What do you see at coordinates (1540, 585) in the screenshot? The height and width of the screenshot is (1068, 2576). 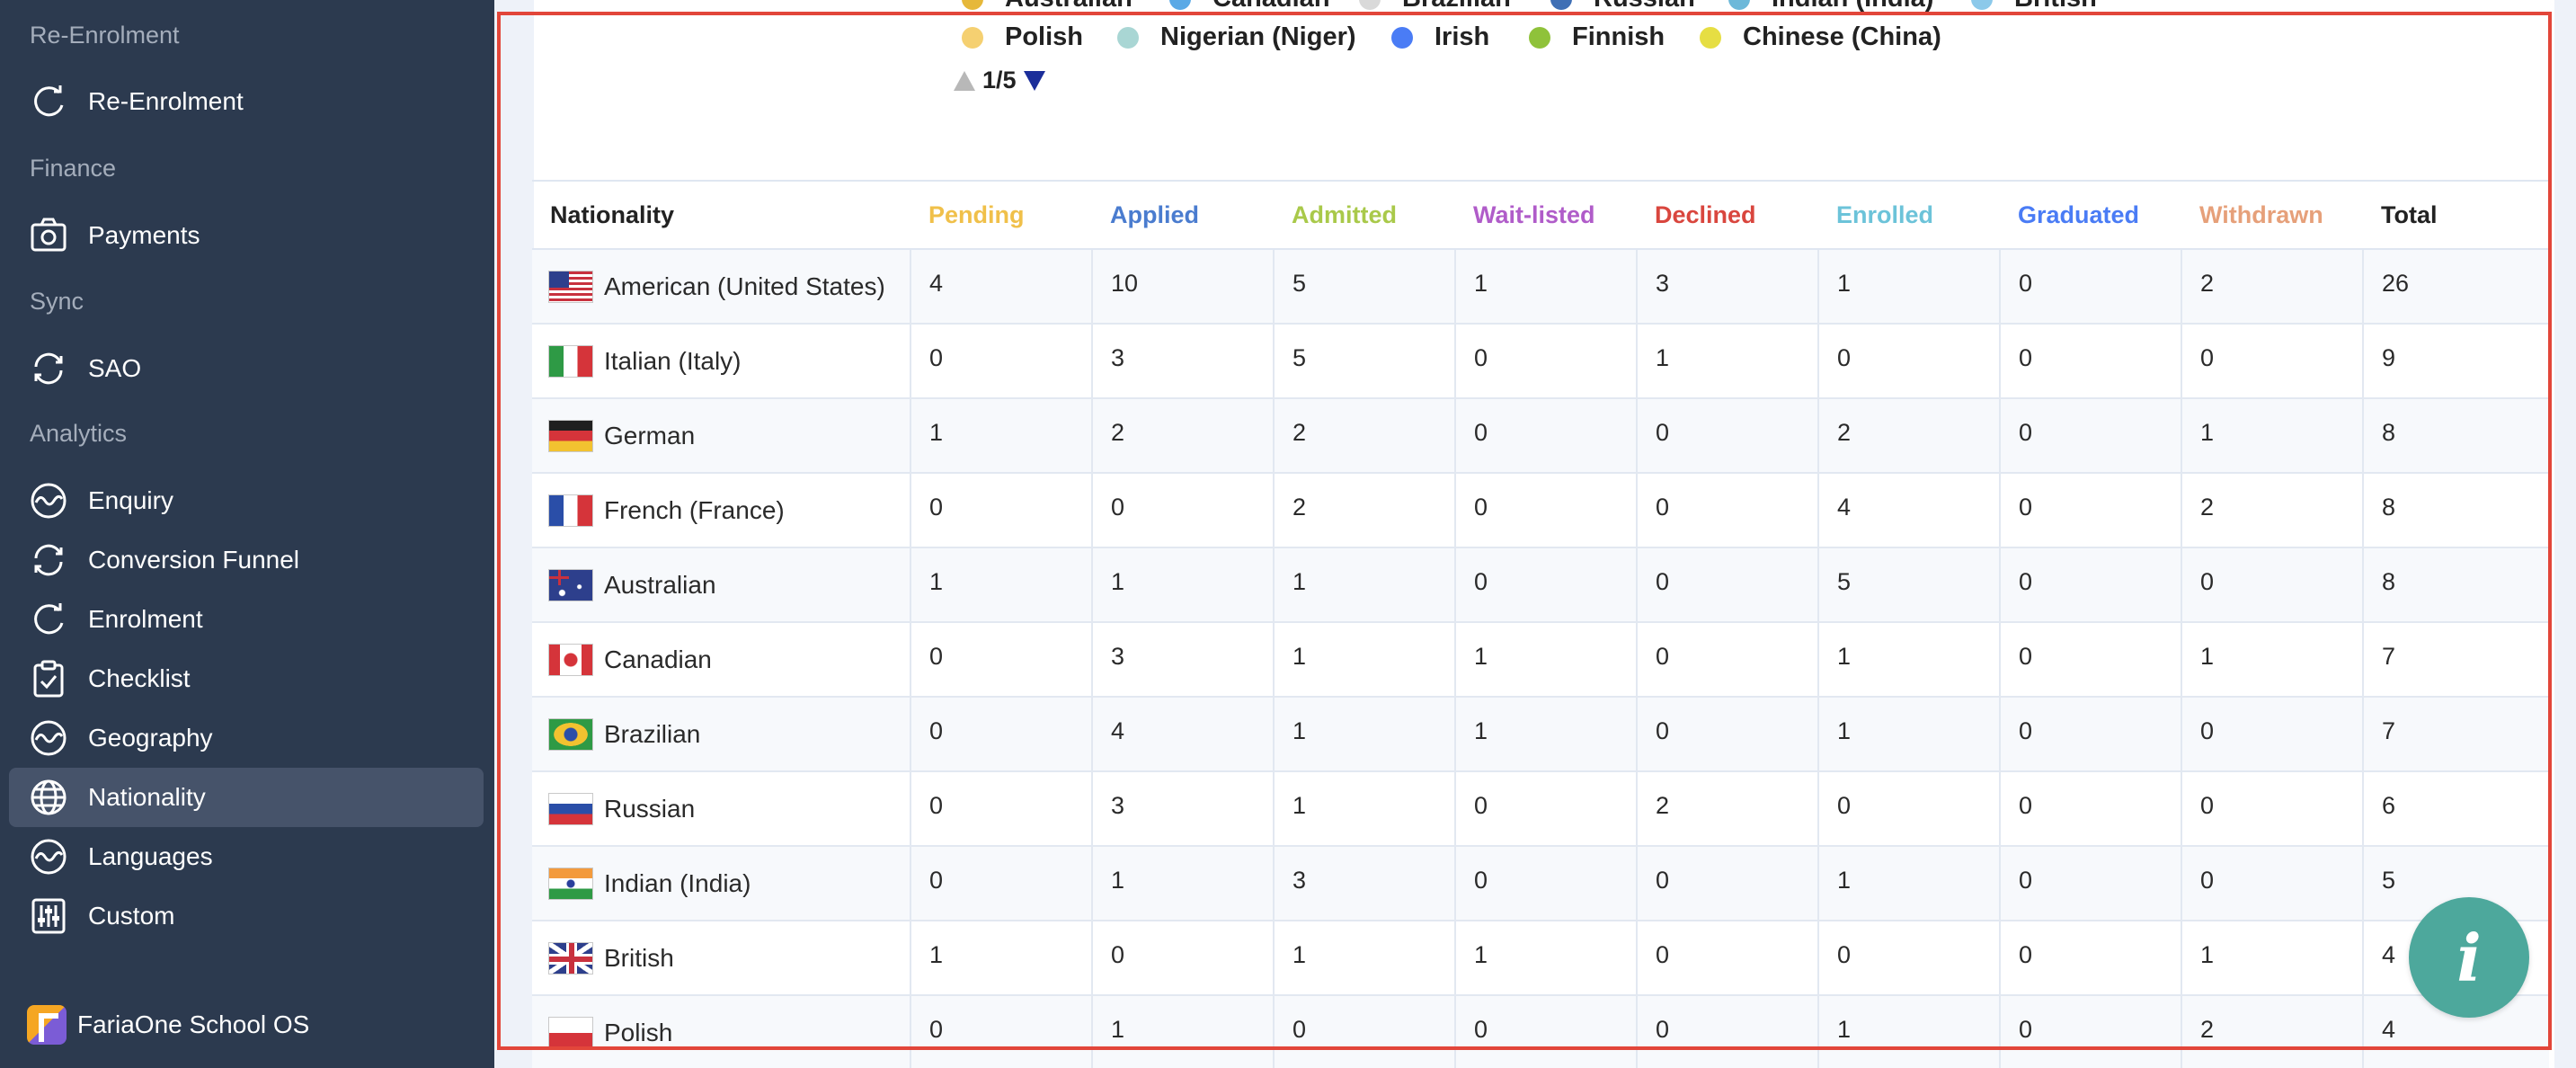 I see `table-row: Australian 1 1 1 0 0 5 0 0 8` at bounding box center [1540, 585].